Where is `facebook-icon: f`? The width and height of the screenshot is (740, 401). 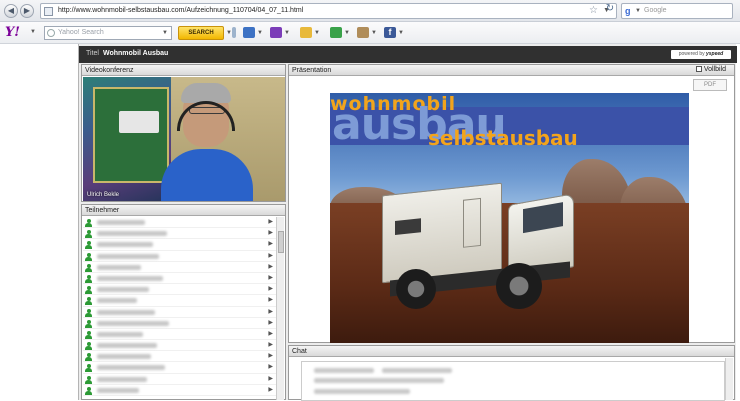
facebook-icon: f is located at coordinates (390, 32).